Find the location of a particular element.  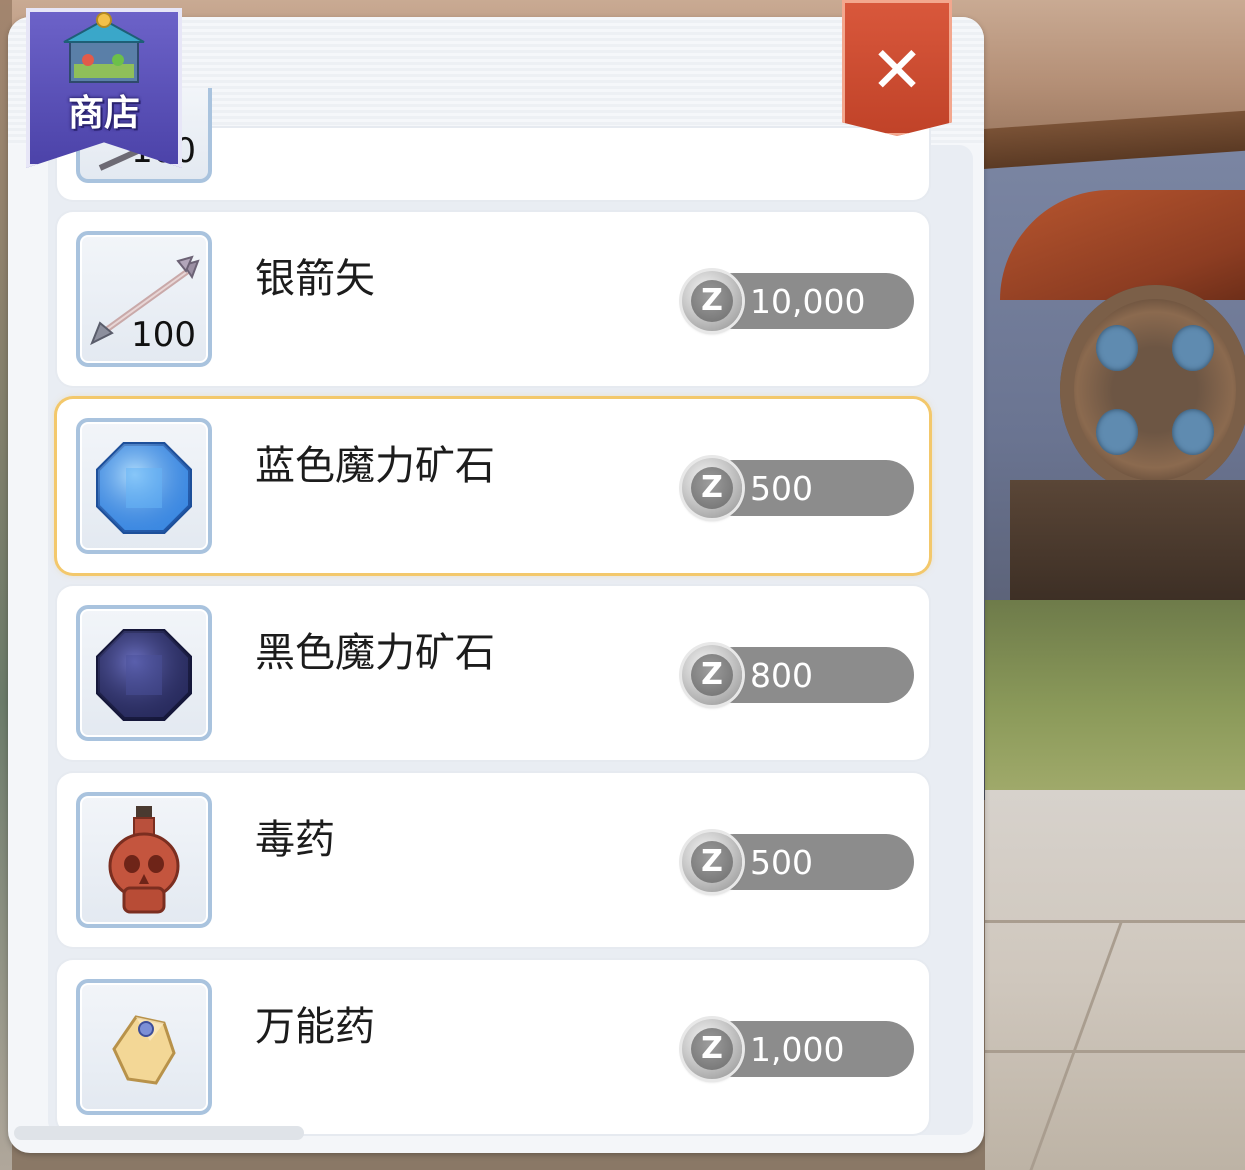

list-item-selected: 蓝色魔力矿石 Z 500 is located at coordinates (493, 486).